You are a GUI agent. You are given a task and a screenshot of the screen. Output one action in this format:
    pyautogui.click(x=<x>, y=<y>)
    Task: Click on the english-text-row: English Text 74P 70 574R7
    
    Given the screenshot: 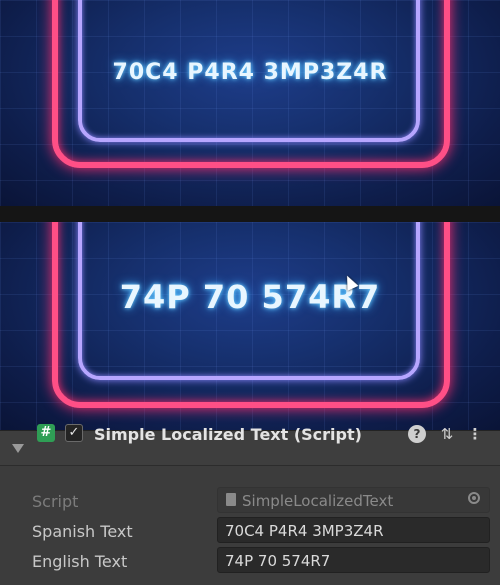 What is the action you would take?
    pyautogui.click(x=250, y=560)
    